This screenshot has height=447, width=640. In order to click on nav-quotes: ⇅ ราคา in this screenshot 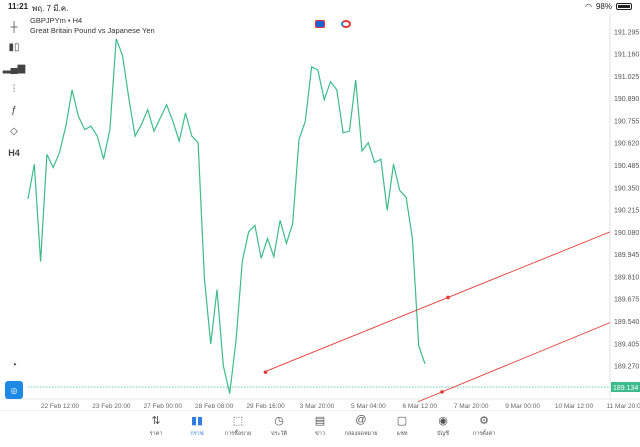, I will do `click(156, 429)`.